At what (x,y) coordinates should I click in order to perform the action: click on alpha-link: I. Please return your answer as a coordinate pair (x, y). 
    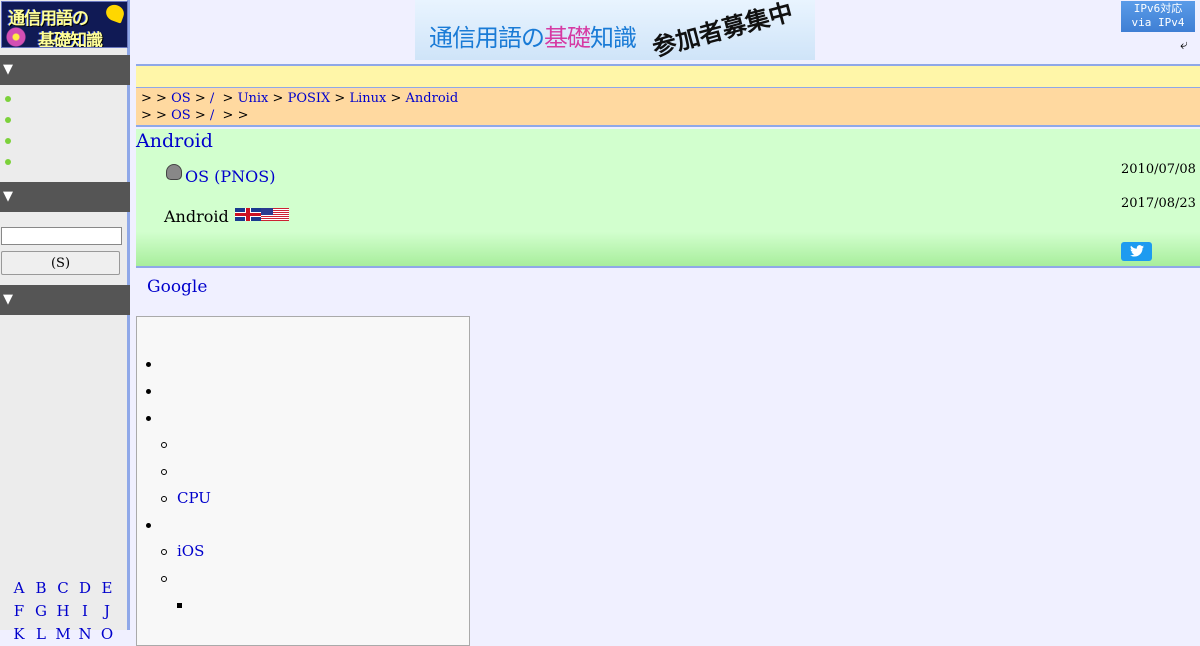
    Looking at the image, I should click on (85, 611).